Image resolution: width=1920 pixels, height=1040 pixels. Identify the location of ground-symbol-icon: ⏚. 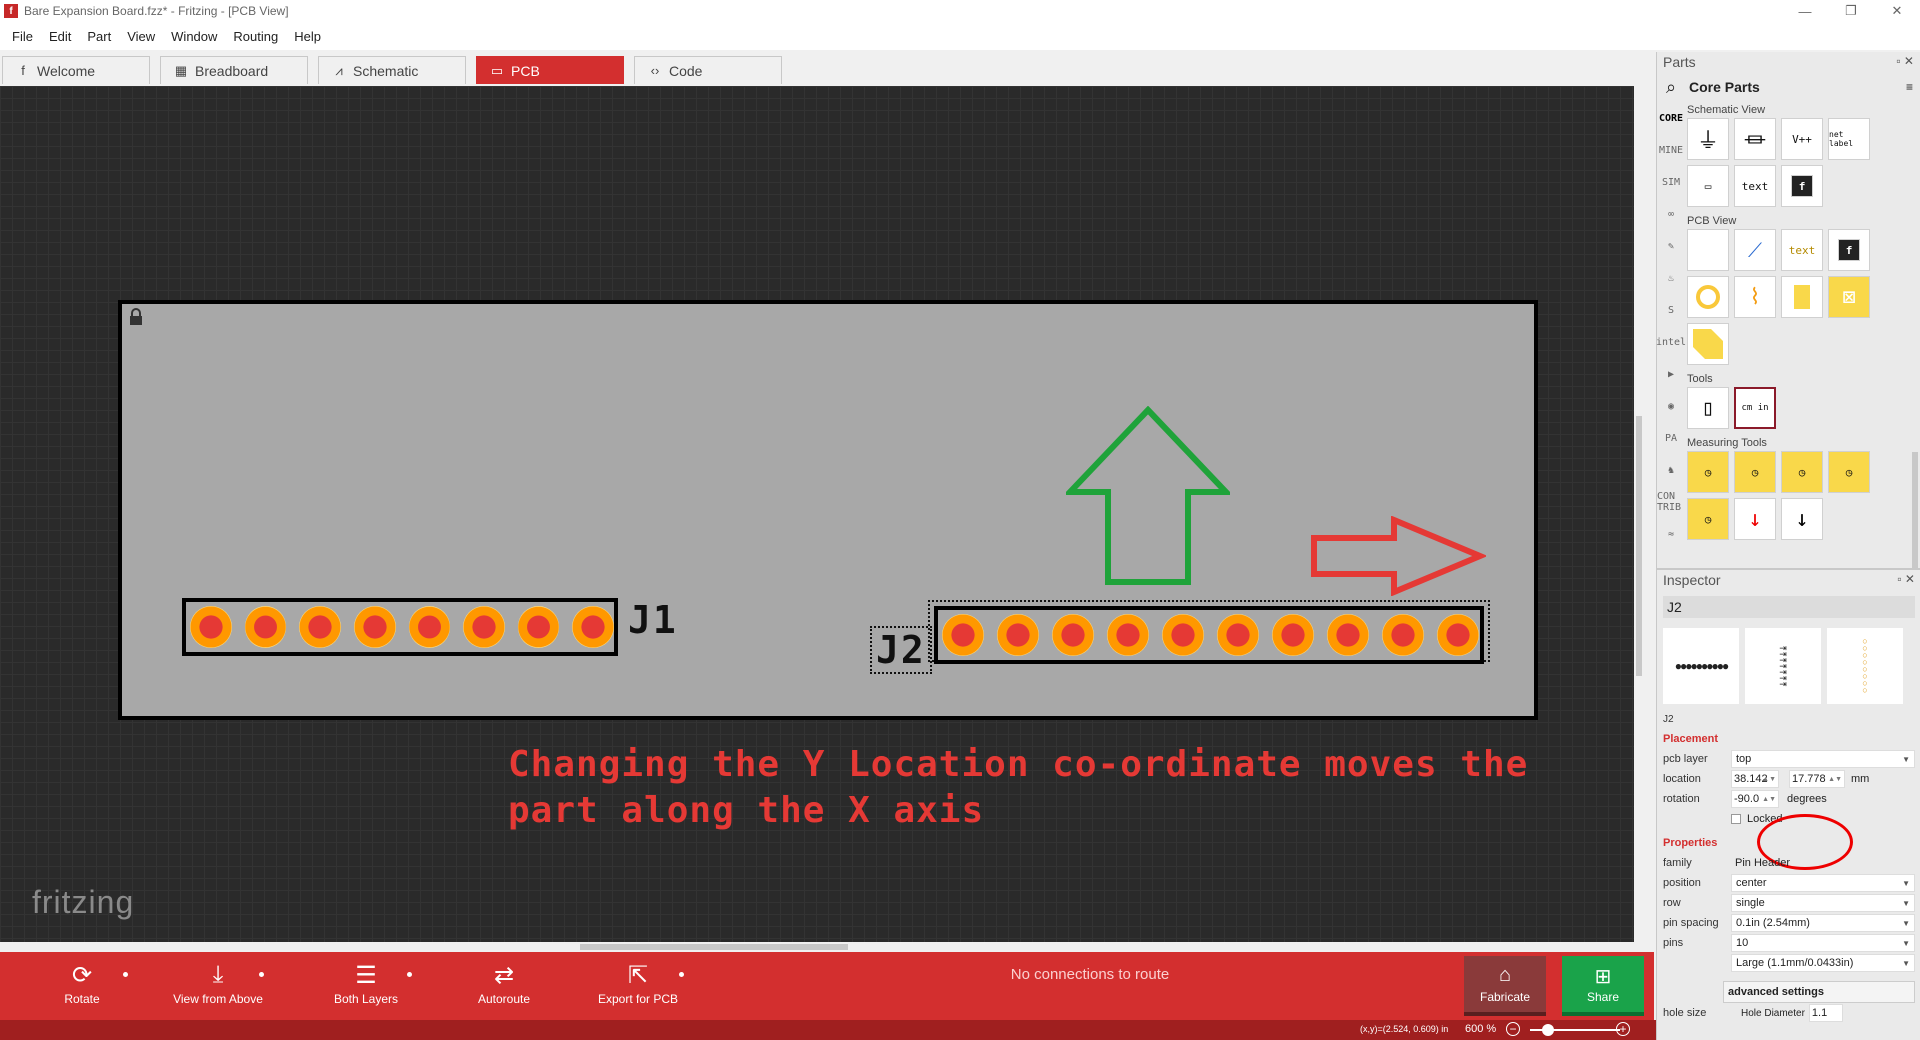
(1708, 139).